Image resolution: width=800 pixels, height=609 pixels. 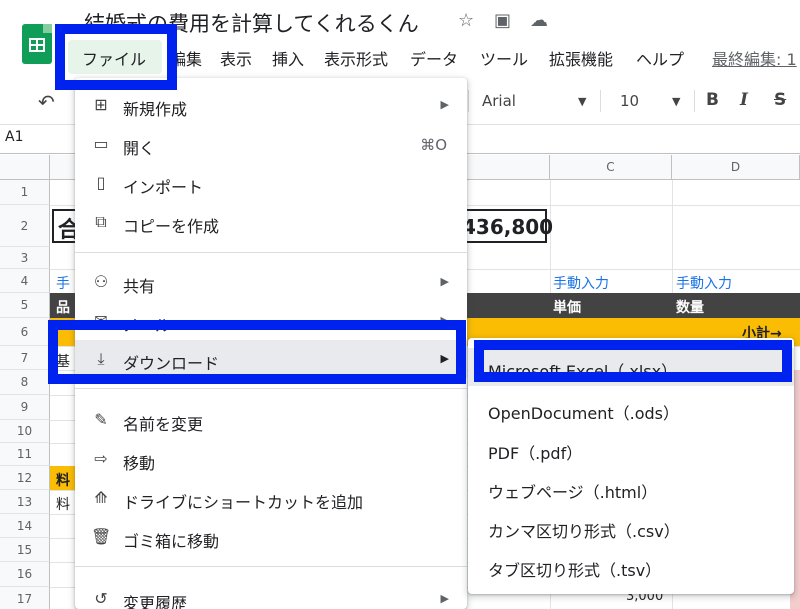 What do you see at coordinates (573, 492) in the screenshot?
I see `menu-item-label: ウェブページ（.html）` at bounding box center [573, 492].